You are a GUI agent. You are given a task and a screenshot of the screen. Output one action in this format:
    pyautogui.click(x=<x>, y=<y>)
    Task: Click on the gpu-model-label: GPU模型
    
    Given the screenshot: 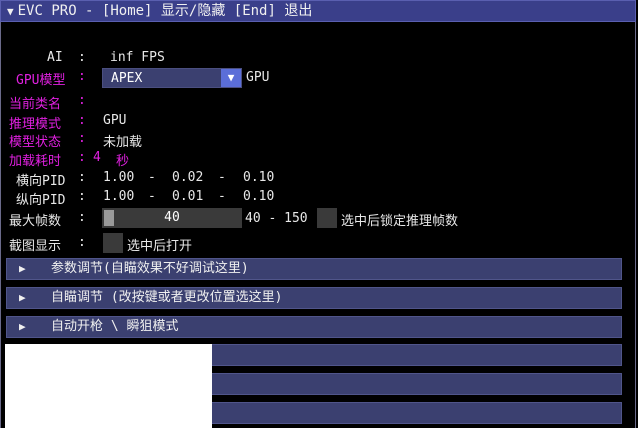 What is the action you would take?
    pyautogui.click(x=41, y=80)
    